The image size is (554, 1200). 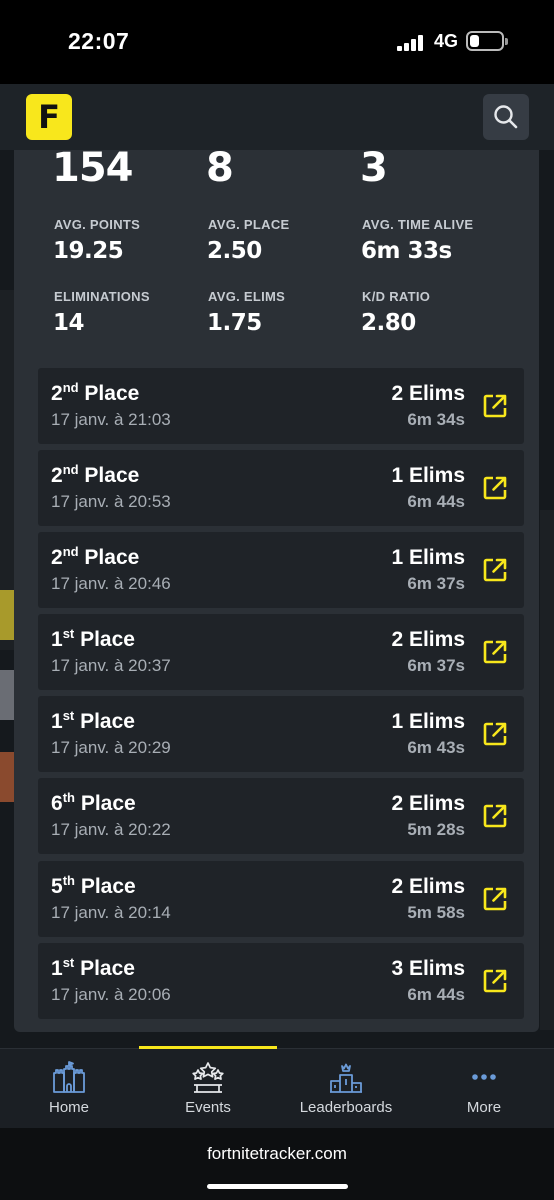 I want to click on match-date: 17 janv. à 21:03, so click(x=111, y=419).